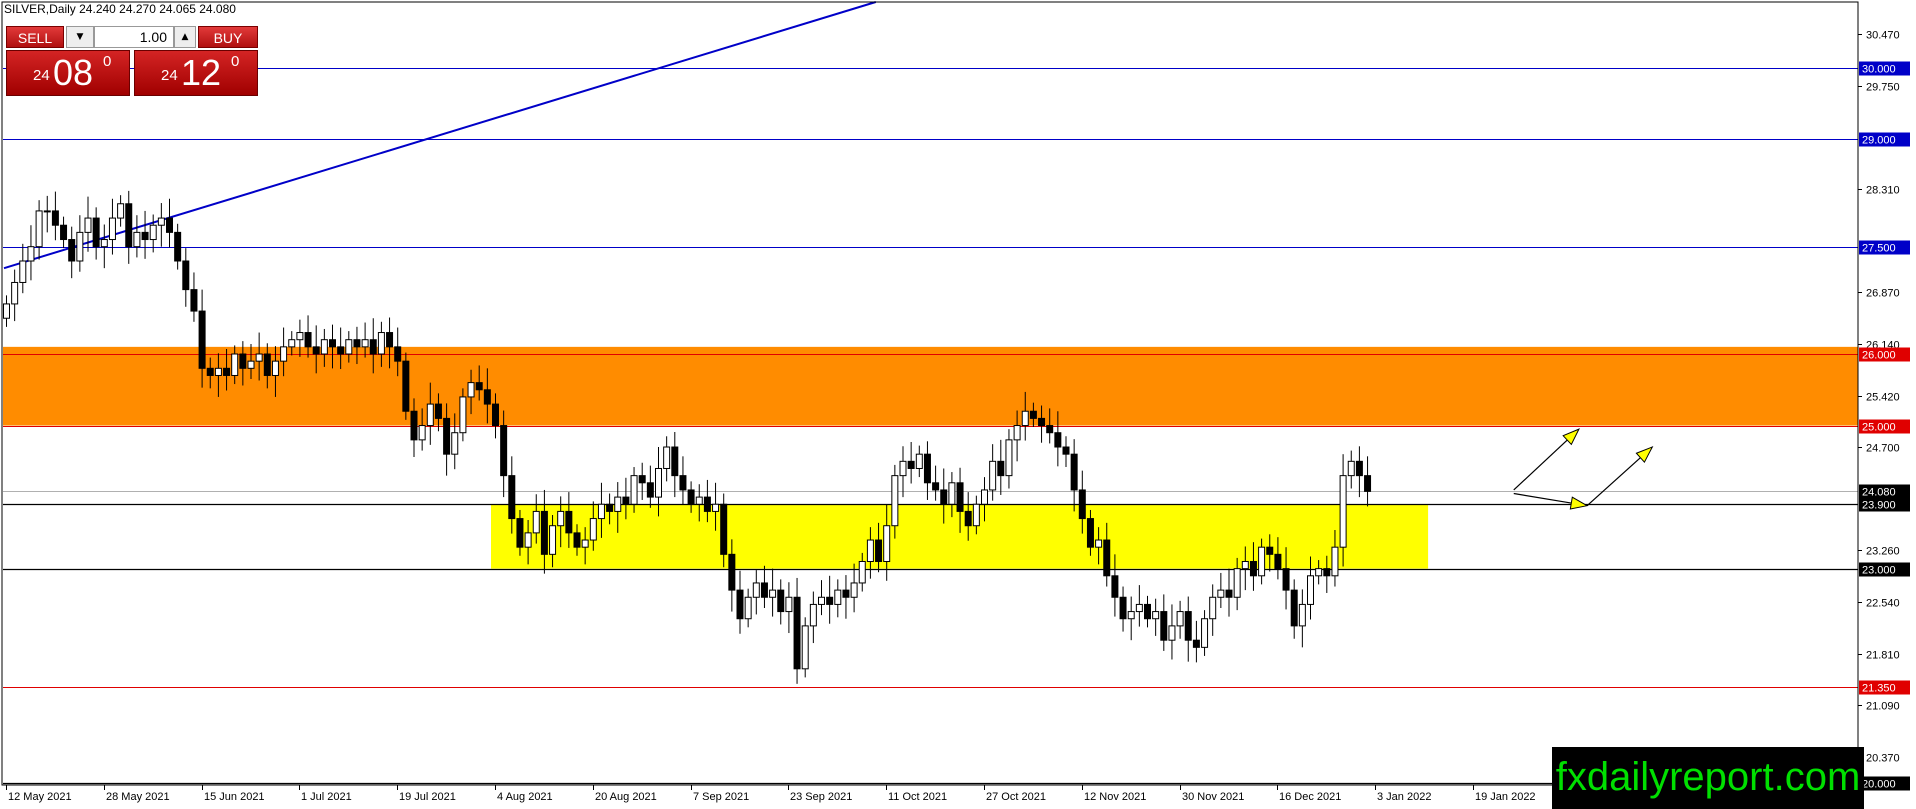 The image size is (1916, 809). Describe the element at coordinates (427, 797) in the screenshot. I see `x-tick-label: 19 Jul 2021` at that location.